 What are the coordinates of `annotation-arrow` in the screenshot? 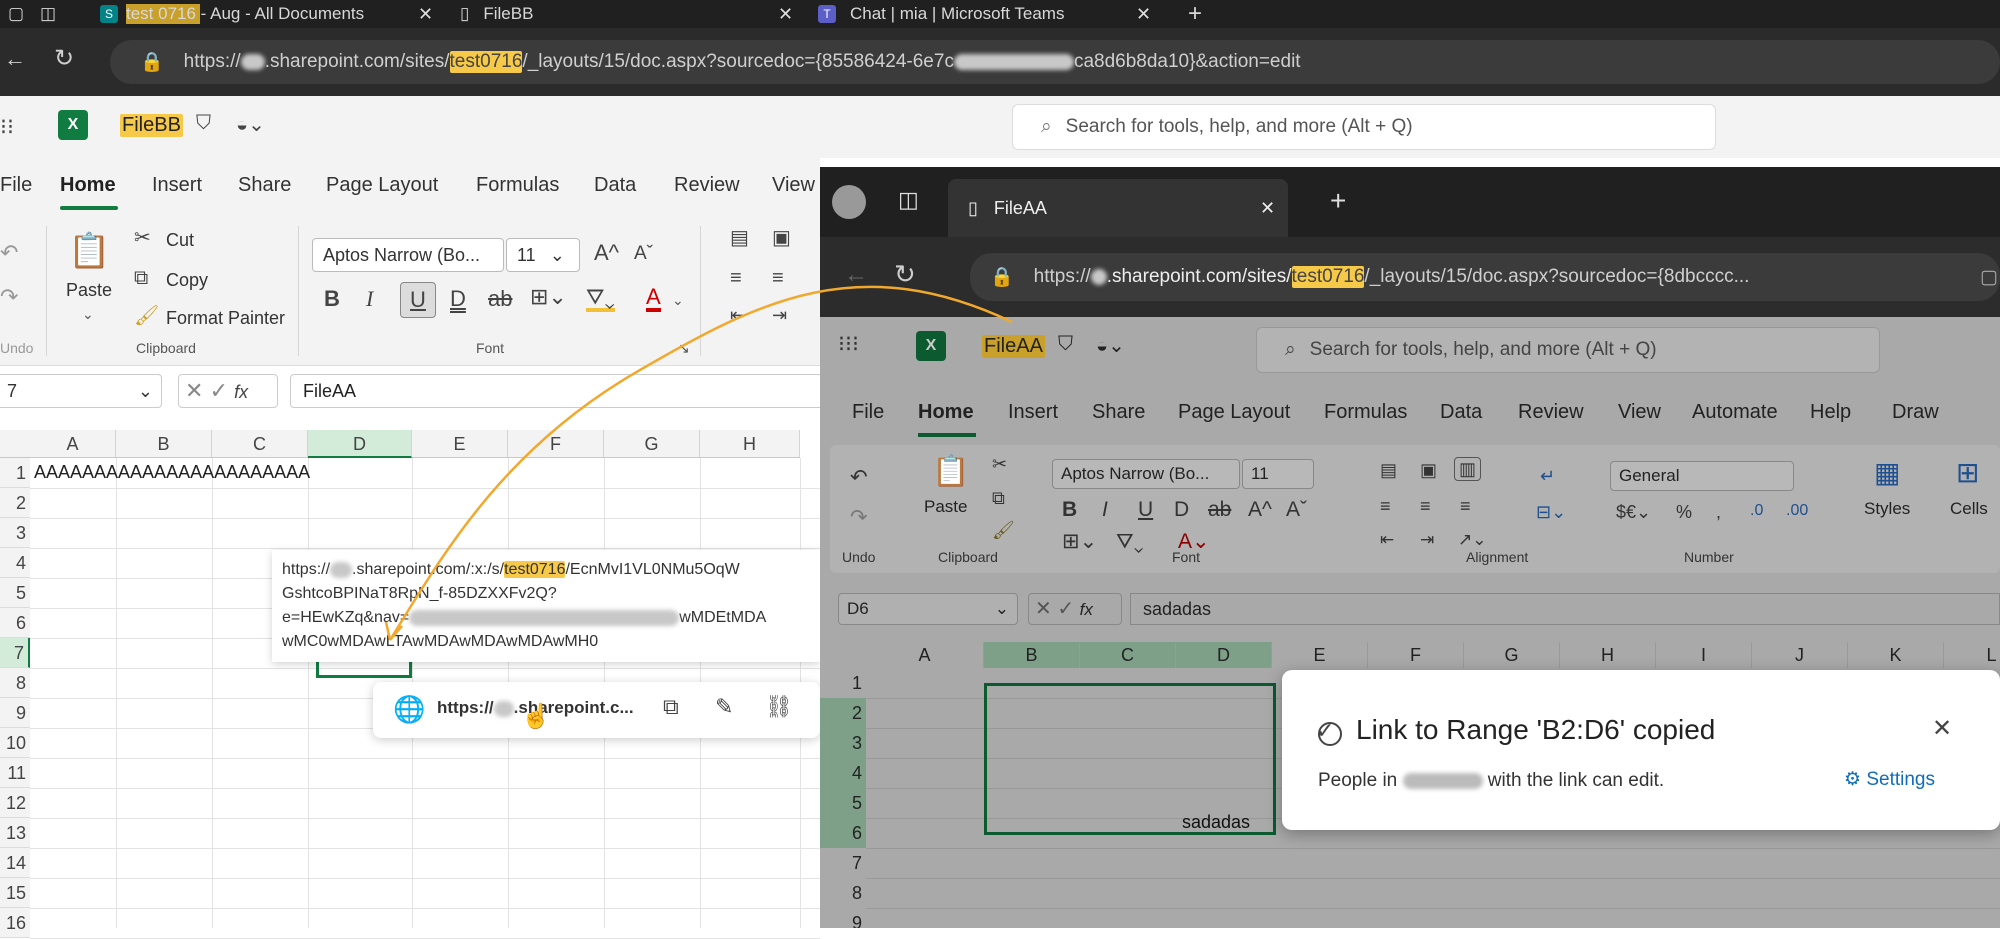 It's located at (698, 463).